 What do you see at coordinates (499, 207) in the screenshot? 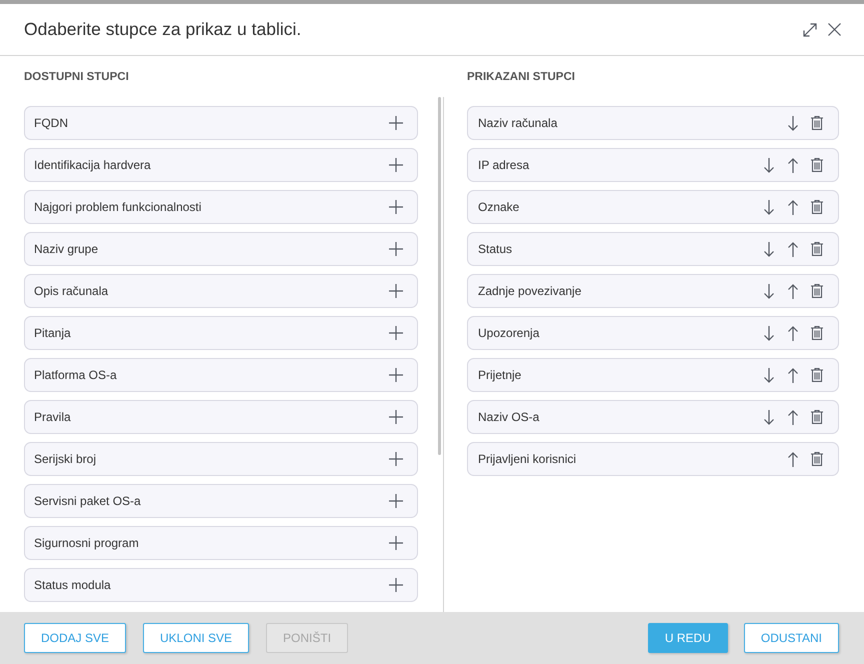
I see `column-name: Oznake` at bounding box center [499, 207].